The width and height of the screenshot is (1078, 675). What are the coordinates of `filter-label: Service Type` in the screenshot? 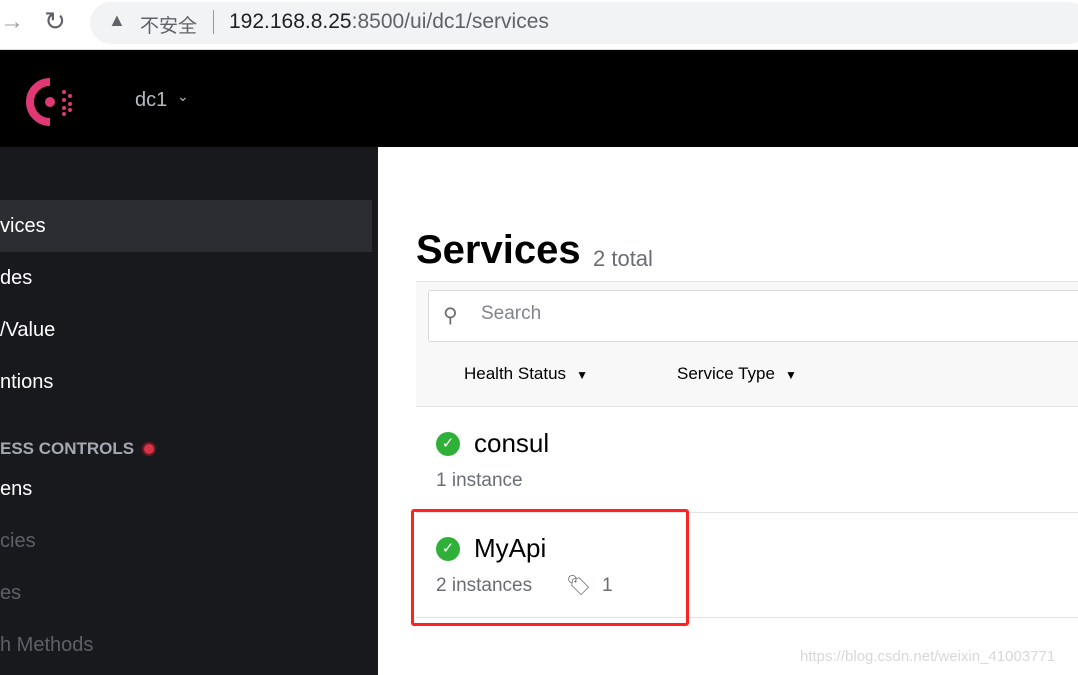 It's located at (726, 373).